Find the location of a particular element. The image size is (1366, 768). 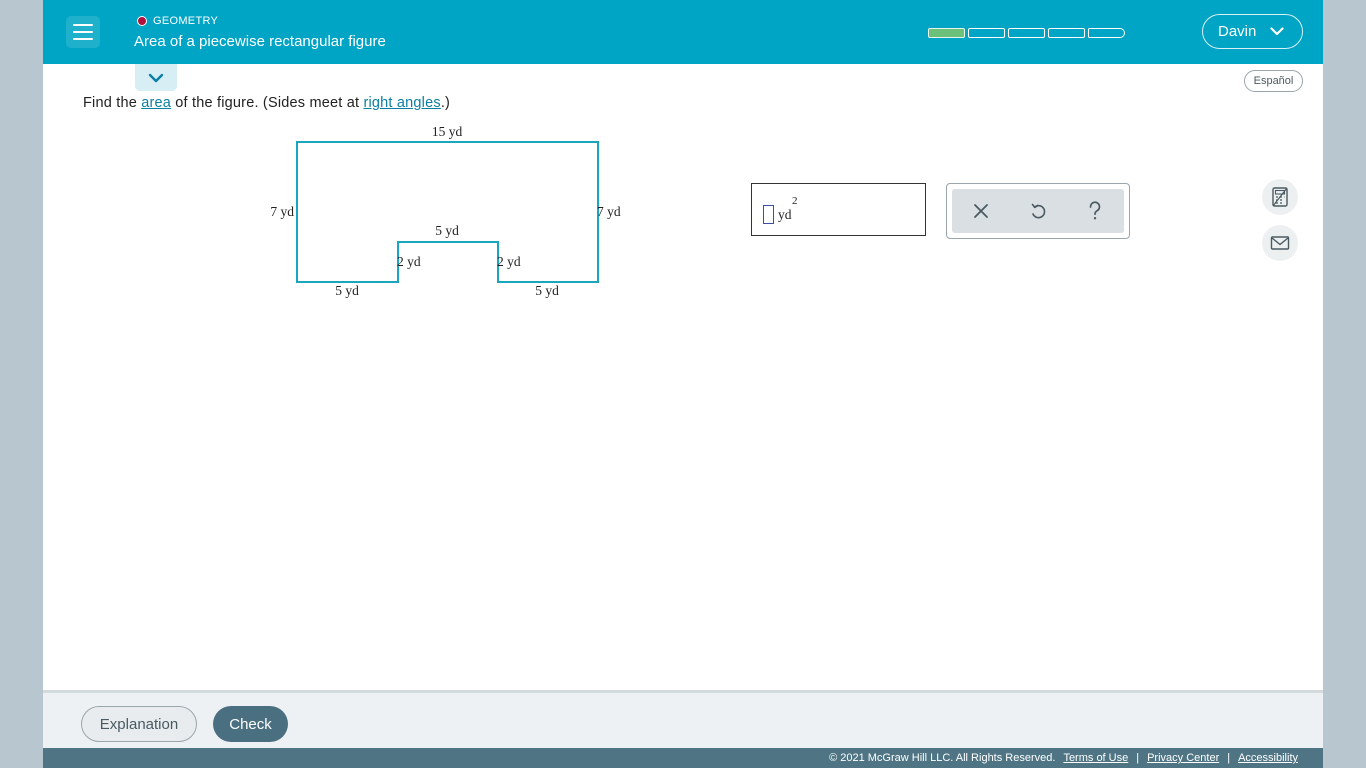

answer-box: yd 2 is located at coordinates (838, 209).